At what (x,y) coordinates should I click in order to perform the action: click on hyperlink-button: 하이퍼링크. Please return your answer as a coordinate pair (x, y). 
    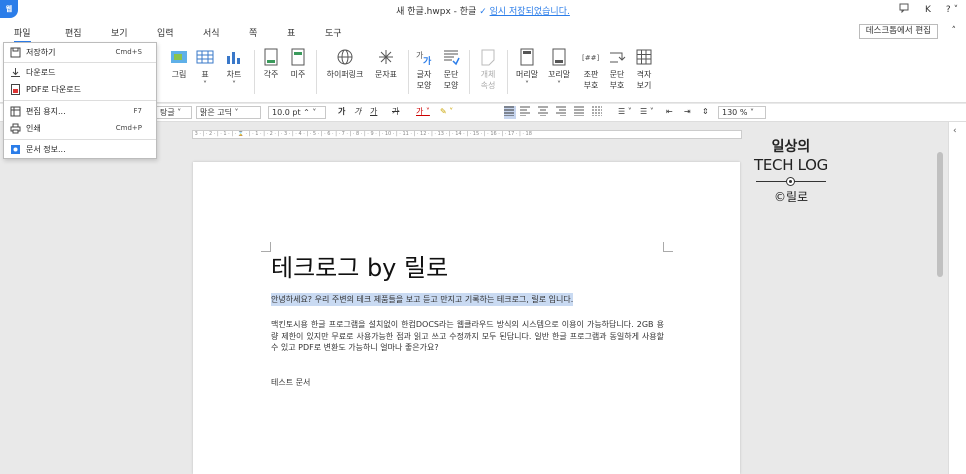
    Looking at the image, I should click on (345, 64).